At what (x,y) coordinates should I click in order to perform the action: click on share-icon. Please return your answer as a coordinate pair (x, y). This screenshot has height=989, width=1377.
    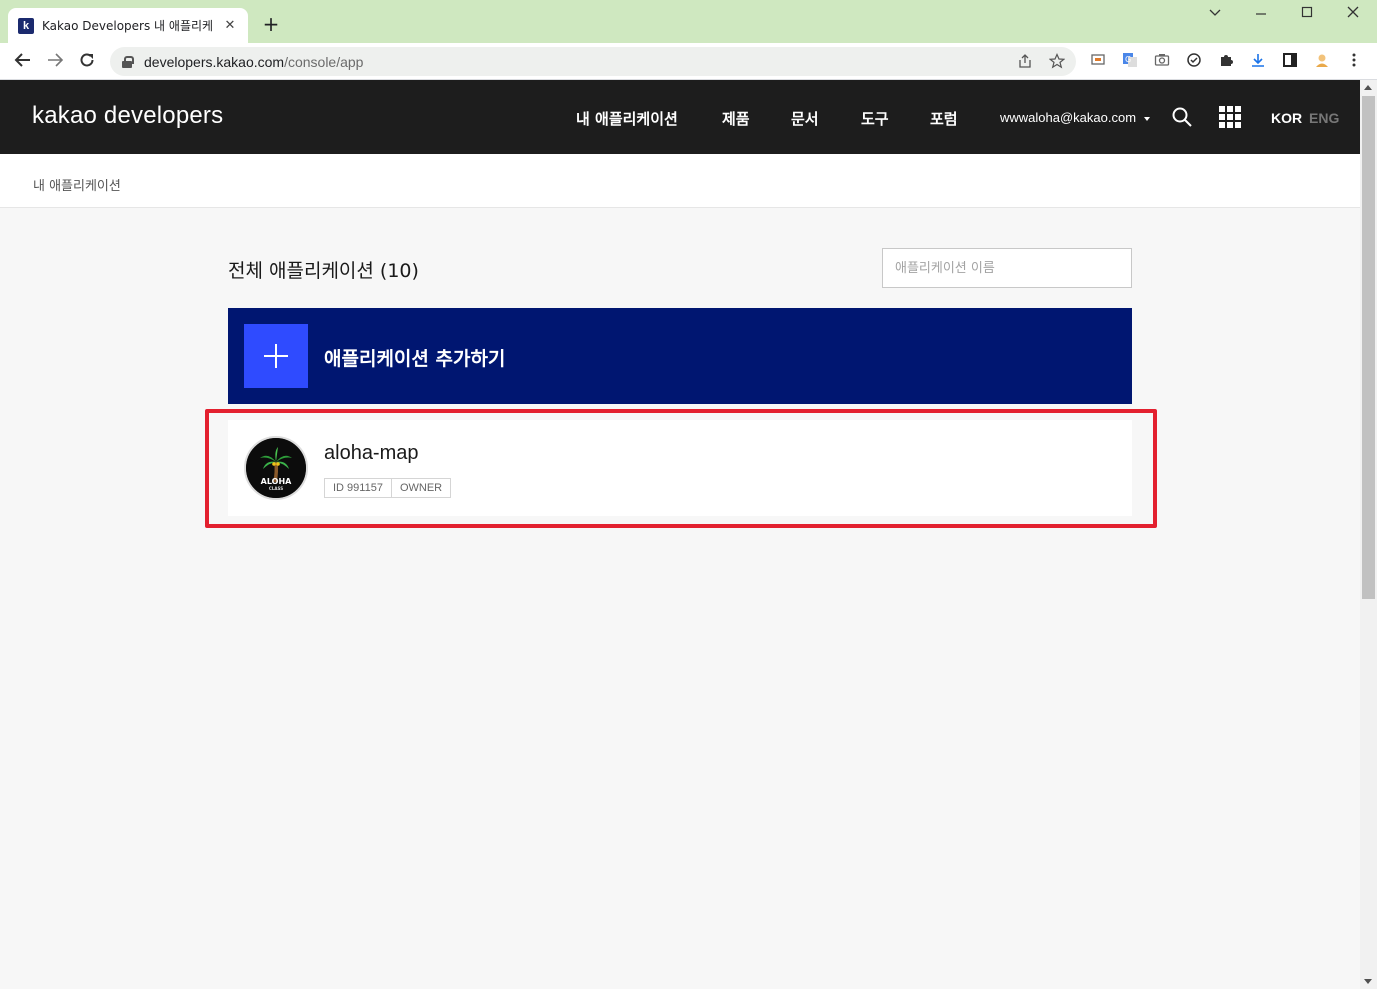
    Looking at the image, I should click on (1025, 62).